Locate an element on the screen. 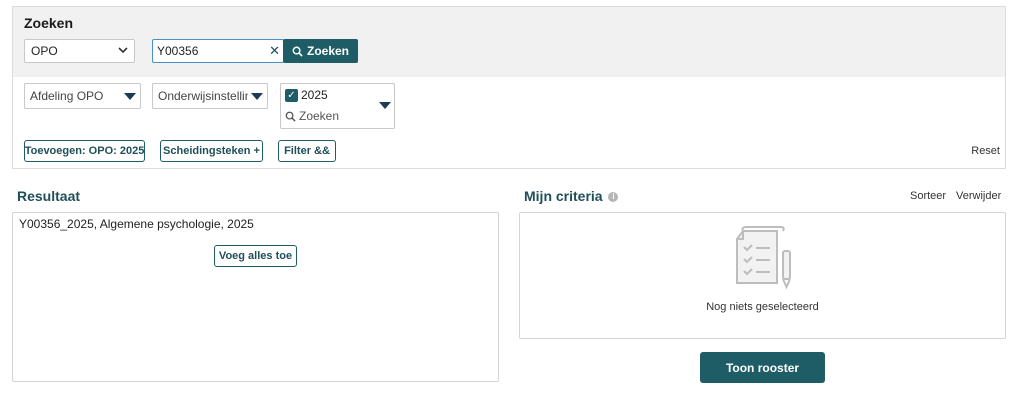 This screenshot has height=399, width=1024. sort-link: Sorteer is located at coordinates (928, 196).